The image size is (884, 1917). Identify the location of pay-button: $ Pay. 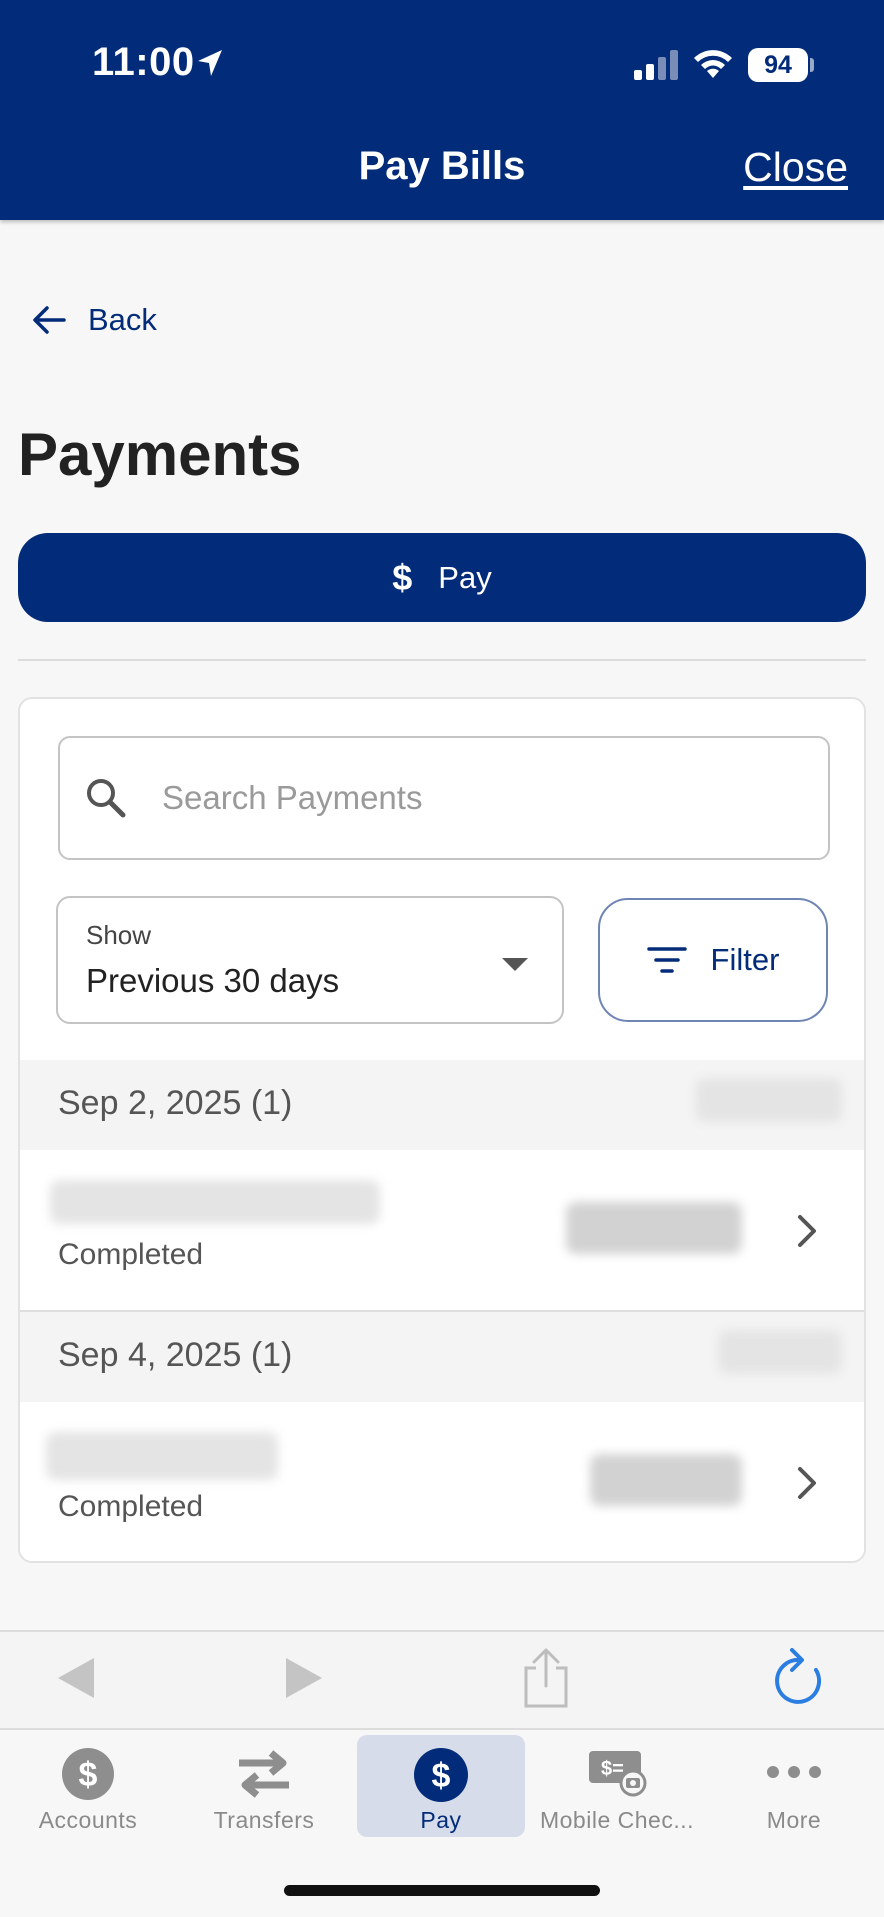
(442, 577).